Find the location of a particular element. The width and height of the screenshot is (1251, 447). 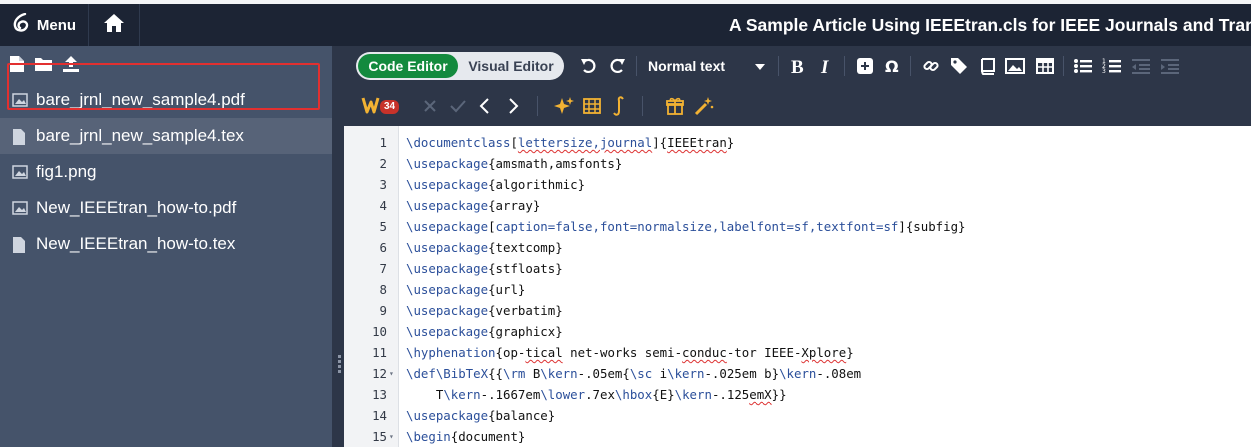

editor-mode-toggle: Code Editor Visual Editor is located at coordinates (460, 66).